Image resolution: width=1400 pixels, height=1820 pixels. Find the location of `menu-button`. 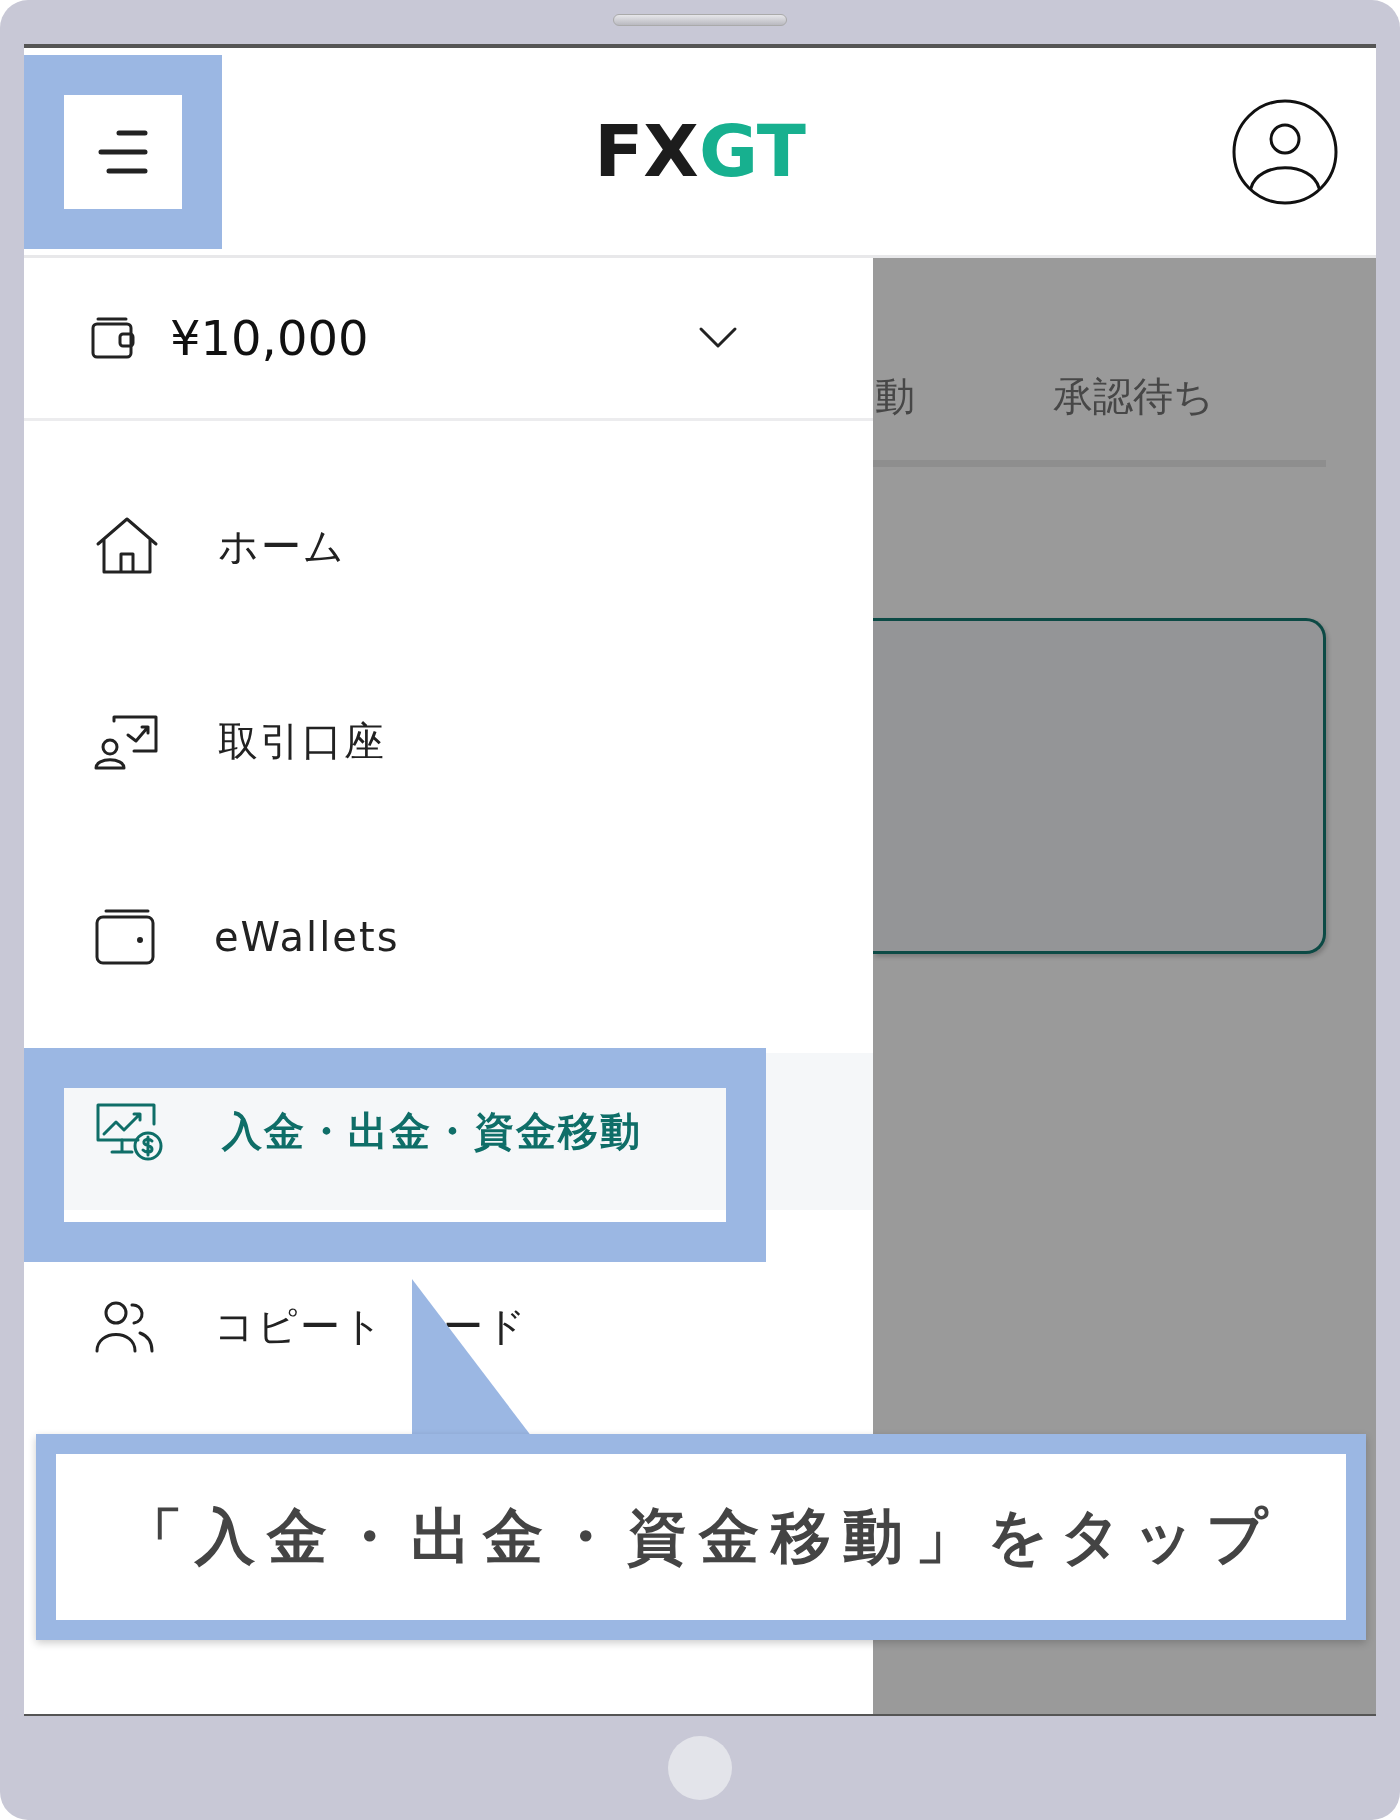

menu-button is located at coordinates (123, 151).